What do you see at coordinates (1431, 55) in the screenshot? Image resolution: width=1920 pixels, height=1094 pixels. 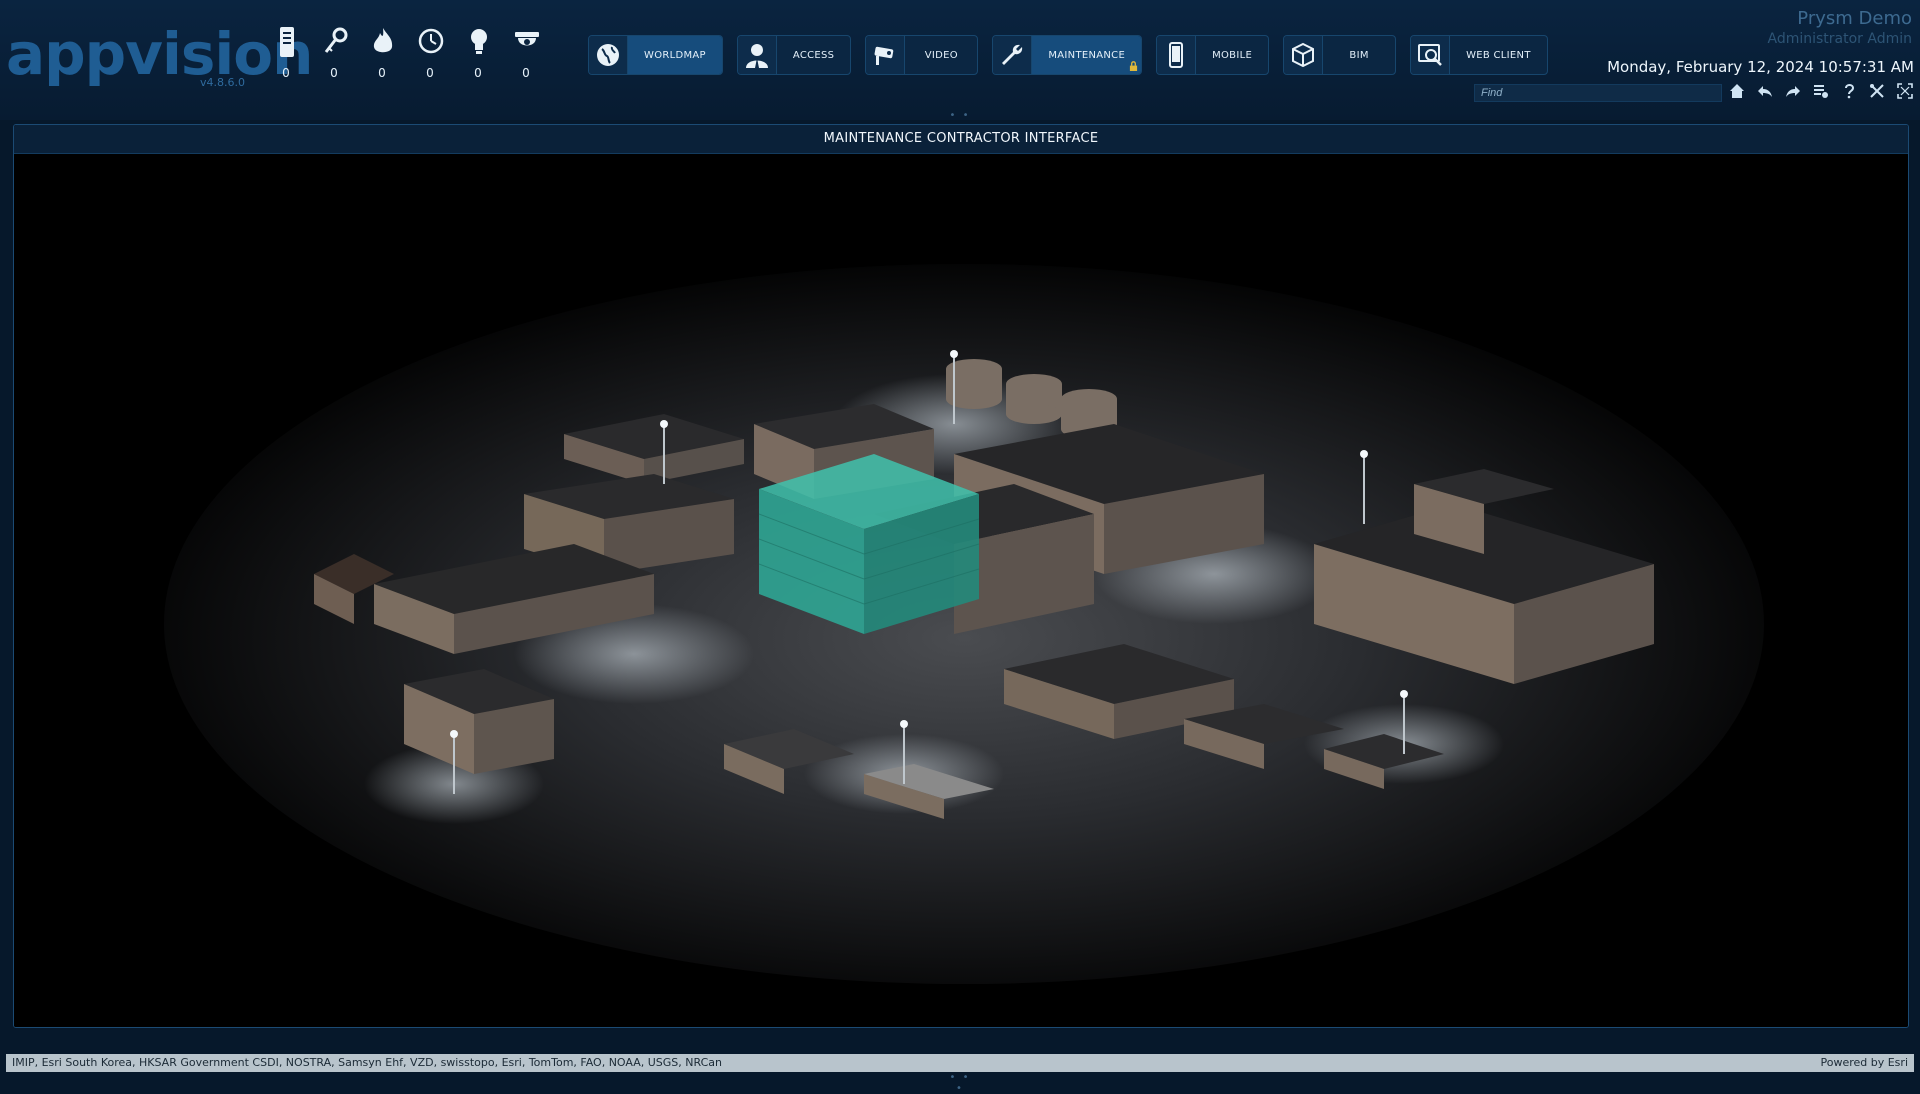 I see `web-search-icon` at bounding box center [1431, 55].